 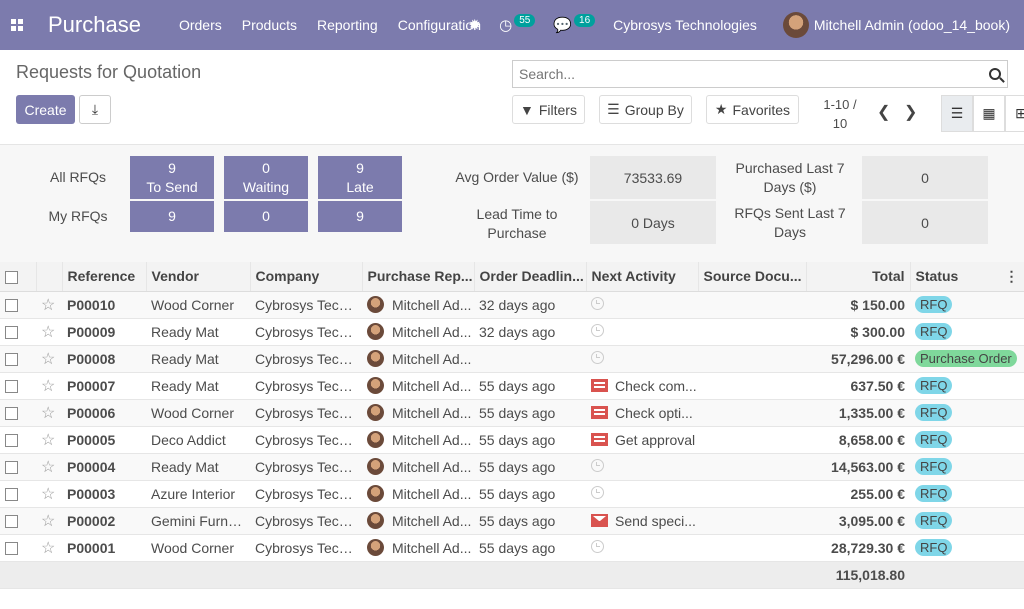 What do you see at coordinates (645, 109) in the screenshot?
I see `group-by-button: ☰ Group By` at bounding box center [645, 109].